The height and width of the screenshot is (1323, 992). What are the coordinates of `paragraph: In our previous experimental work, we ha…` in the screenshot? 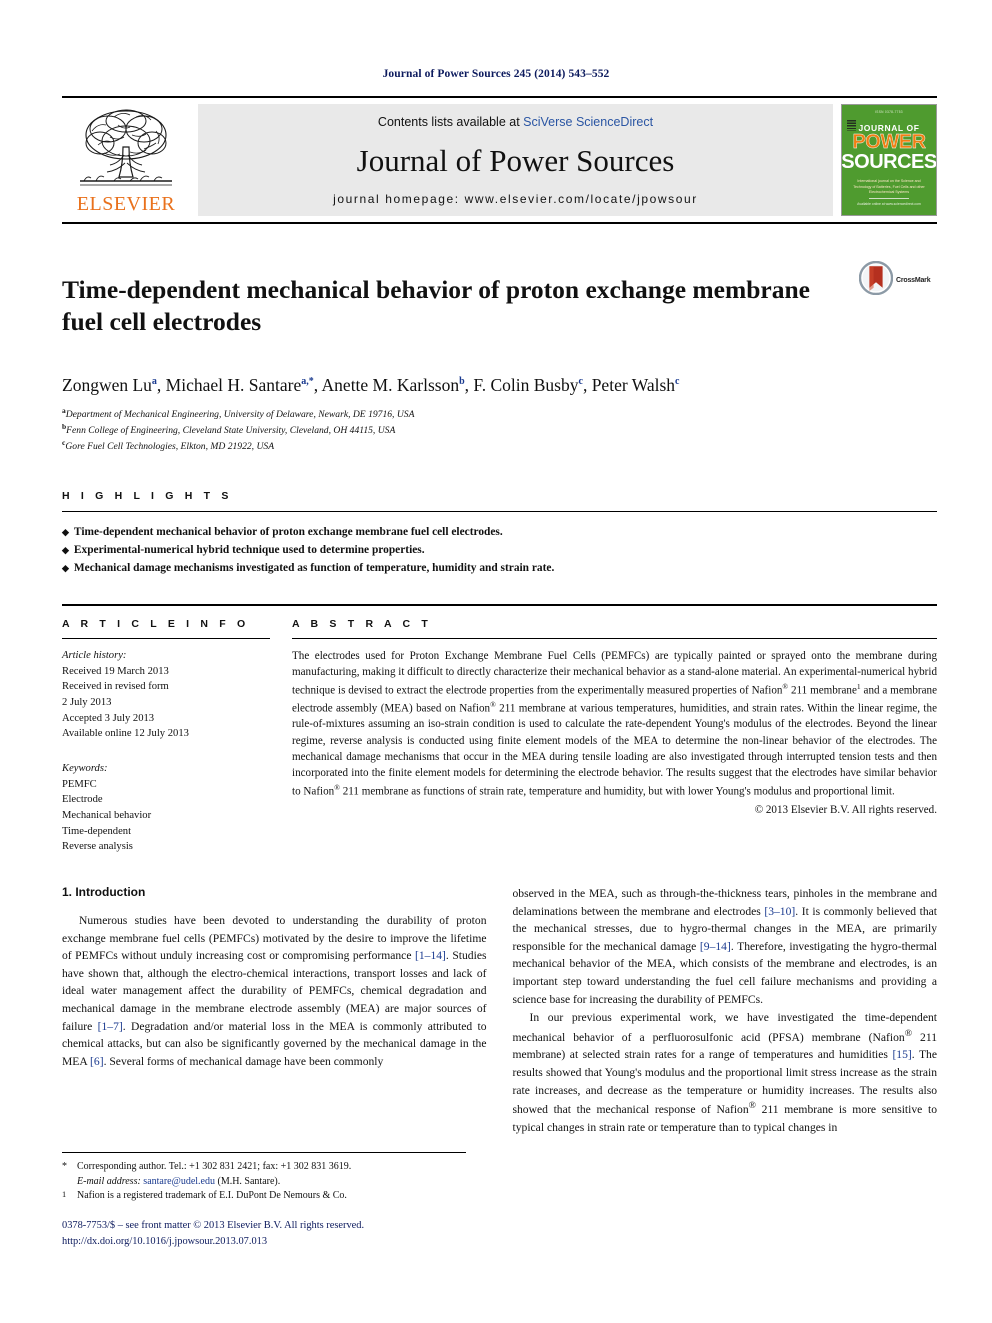 It's located at (725, 1072).